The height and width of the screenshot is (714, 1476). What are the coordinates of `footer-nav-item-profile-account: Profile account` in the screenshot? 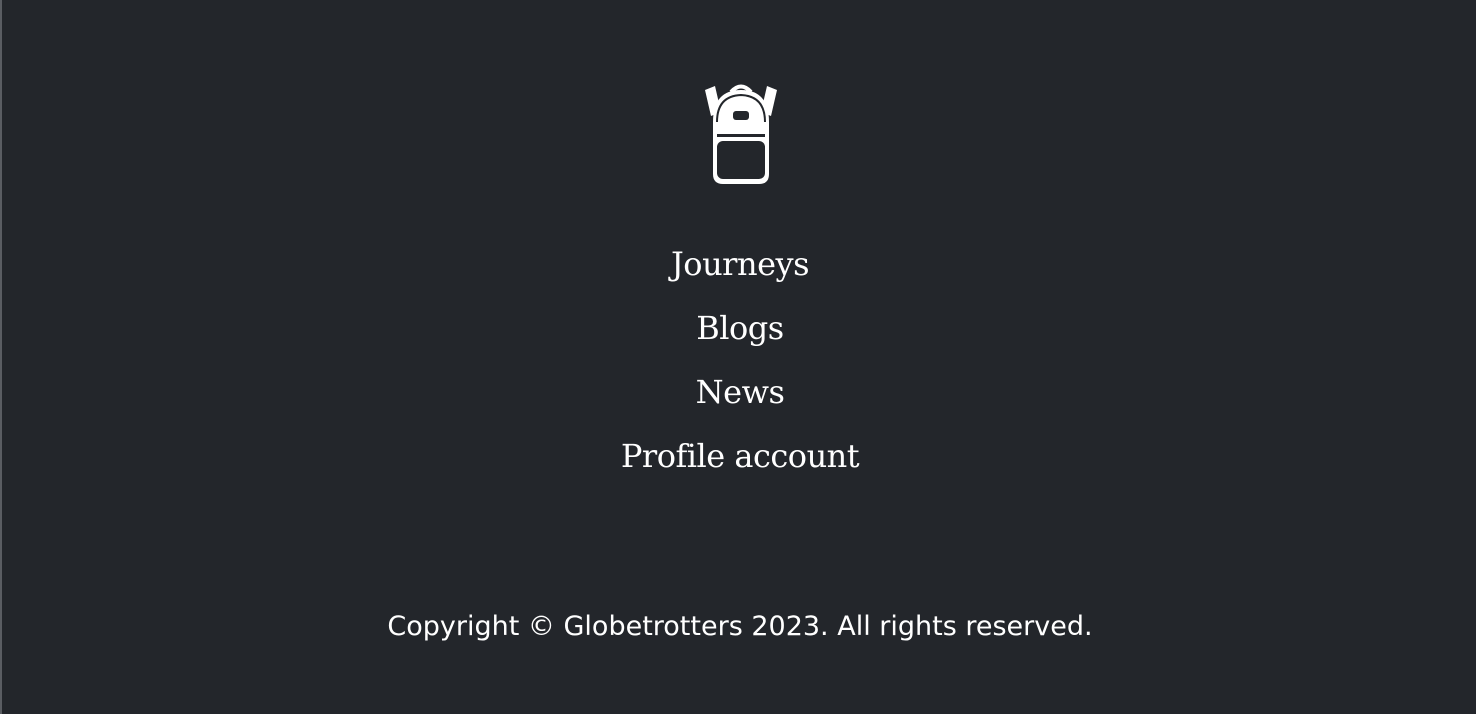 It's located at (738, 462).